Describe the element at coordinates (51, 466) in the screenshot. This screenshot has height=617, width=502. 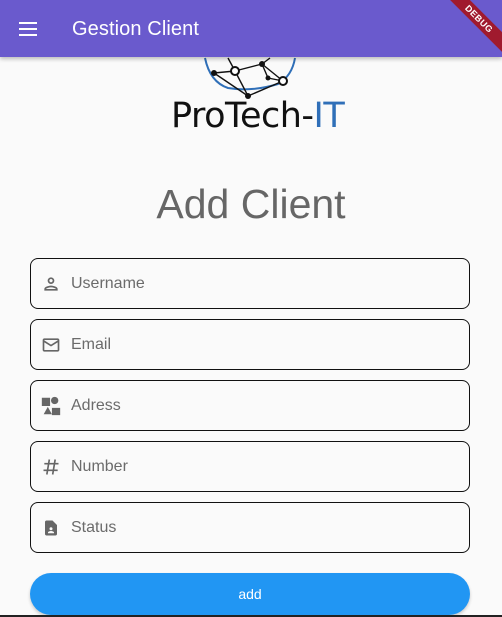
I see `hash-icon` at that location.